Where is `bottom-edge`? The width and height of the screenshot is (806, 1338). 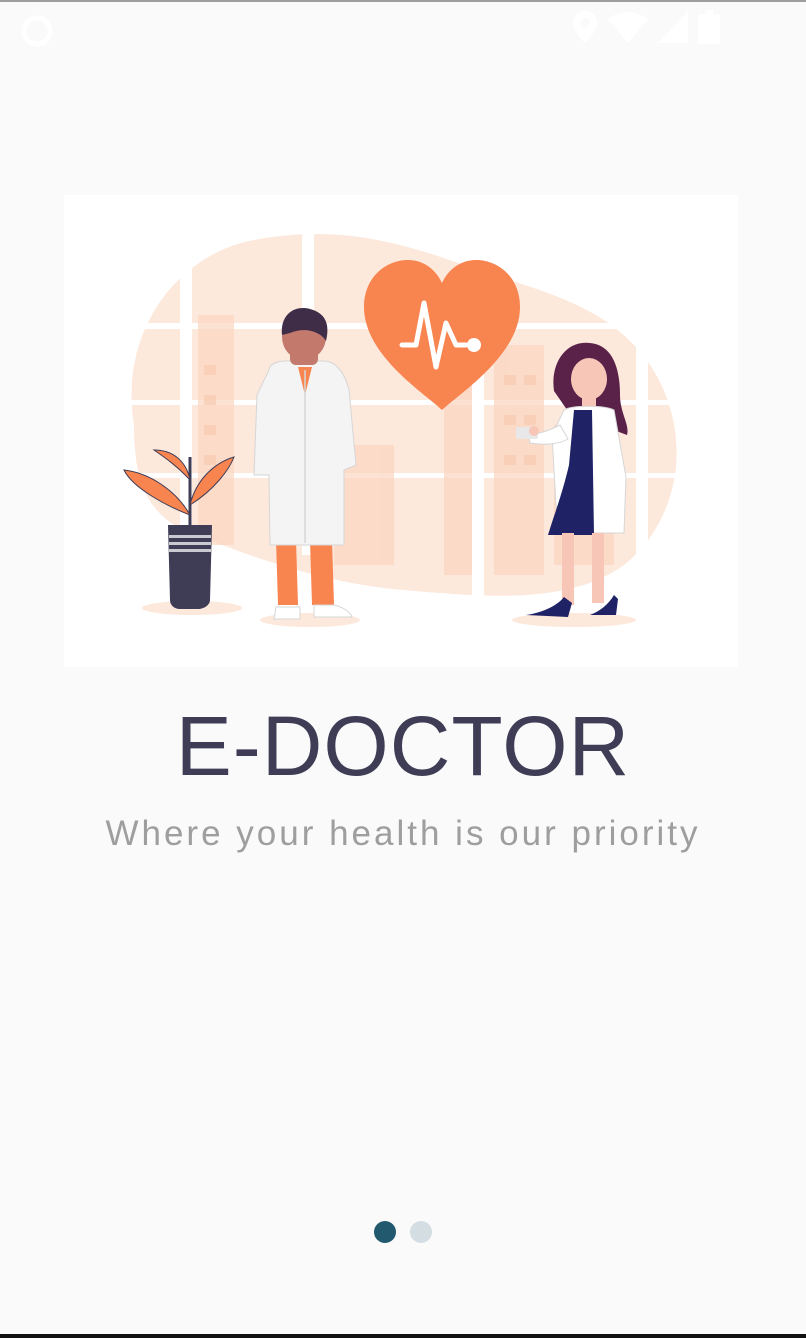 bottom-edge is located at coordinates (403, 1336).